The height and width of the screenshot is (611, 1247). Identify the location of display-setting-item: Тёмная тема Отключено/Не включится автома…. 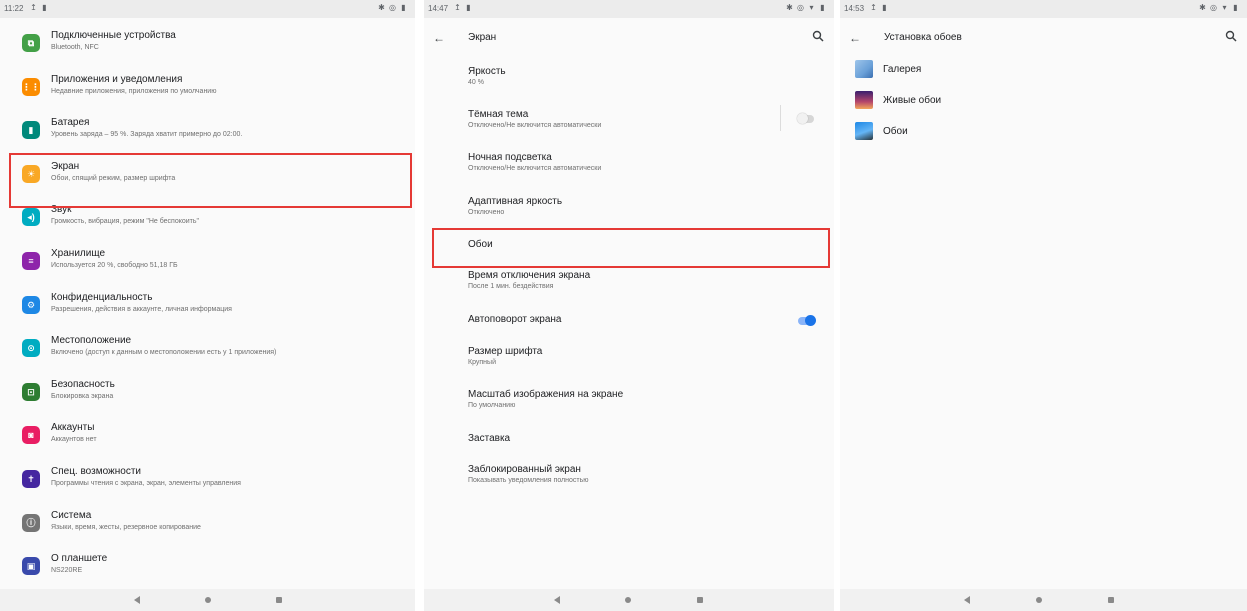
(629, 122).